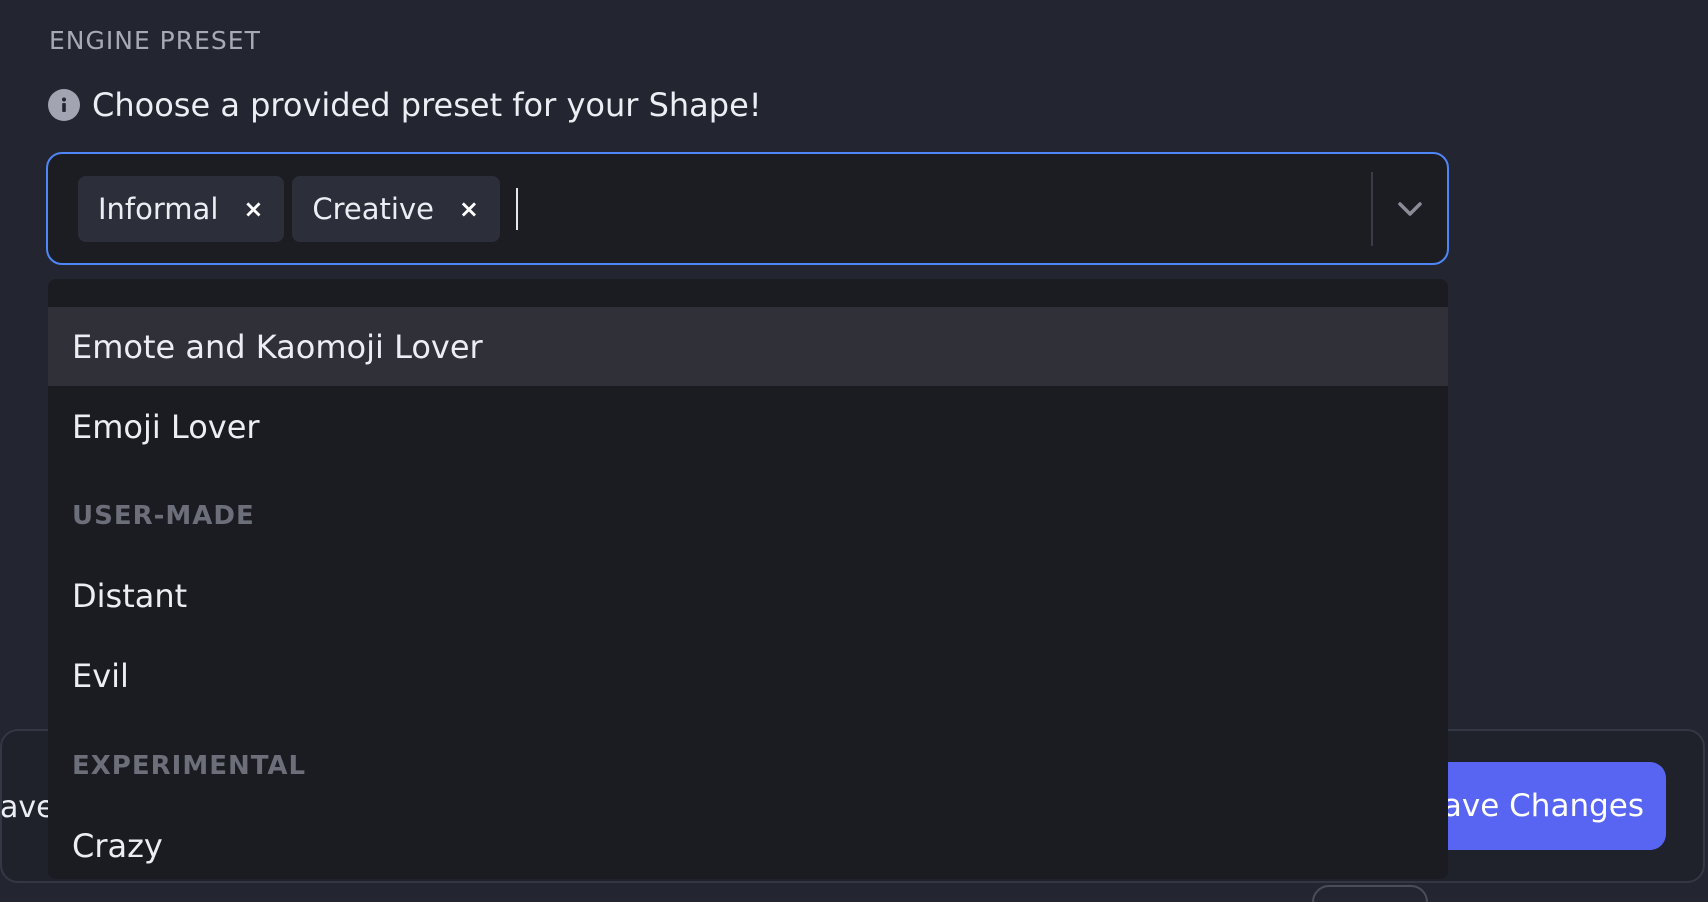  Describe the element at coordinates (158, 208) in the screenshot. I see `chip-label: Informal` at that location.